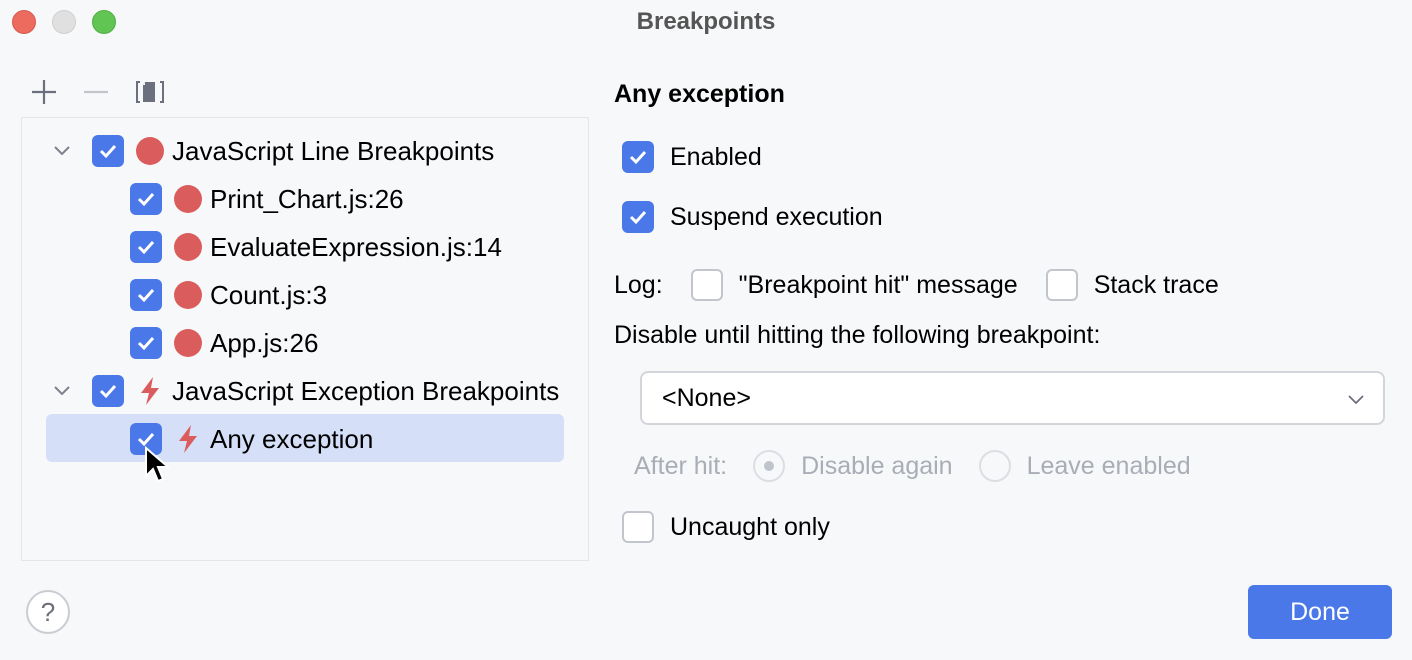 The height and width of the screenshot is (660, 1412). I want to click on group-label: JavaScript Exception Breakpoints, so click(366, 390).